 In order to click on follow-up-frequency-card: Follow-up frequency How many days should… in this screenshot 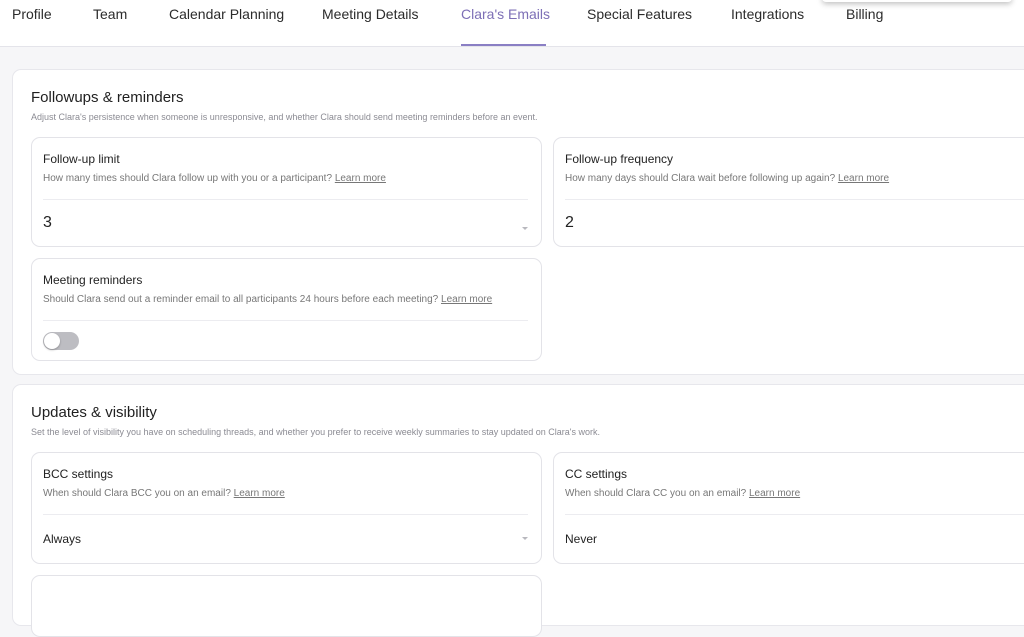, I will do `click(788, 192)`.